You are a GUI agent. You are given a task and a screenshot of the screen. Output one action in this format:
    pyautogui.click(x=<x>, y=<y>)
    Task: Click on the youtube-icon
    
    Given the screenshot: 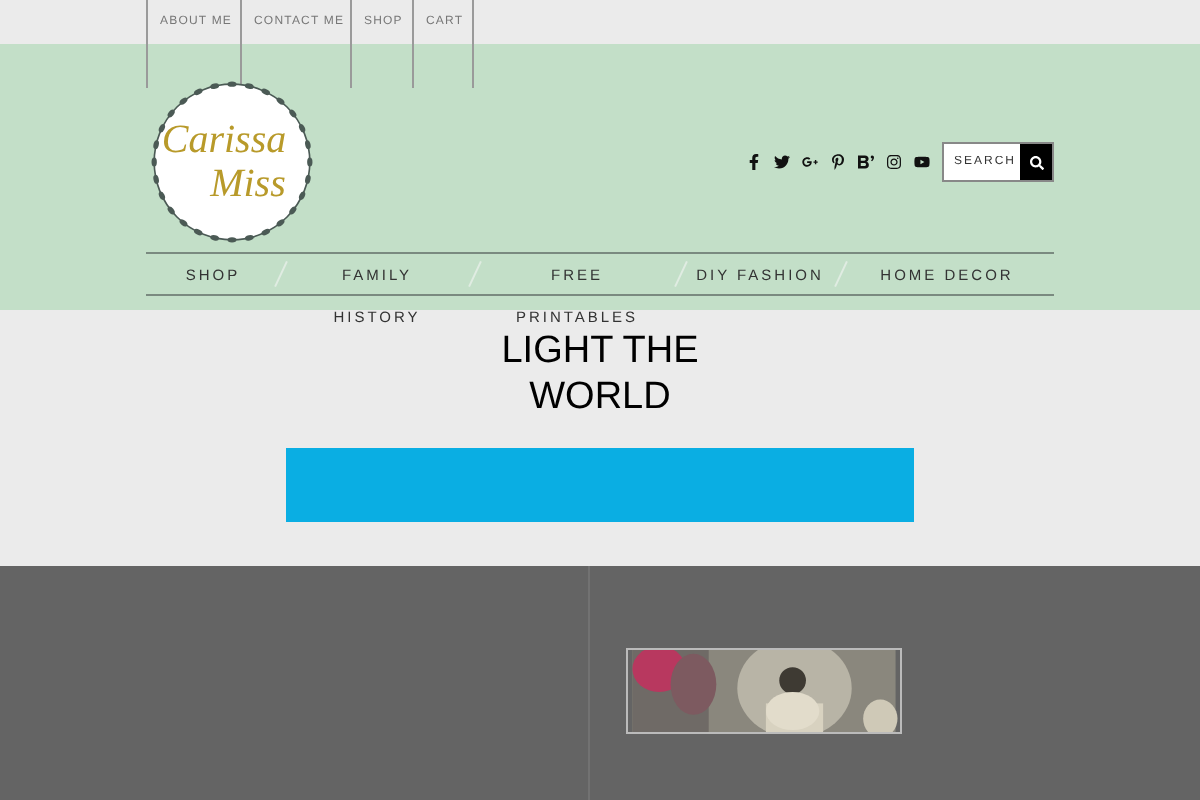 What is the action you would take?
    pyautogui.click(x=922, y=162)
    